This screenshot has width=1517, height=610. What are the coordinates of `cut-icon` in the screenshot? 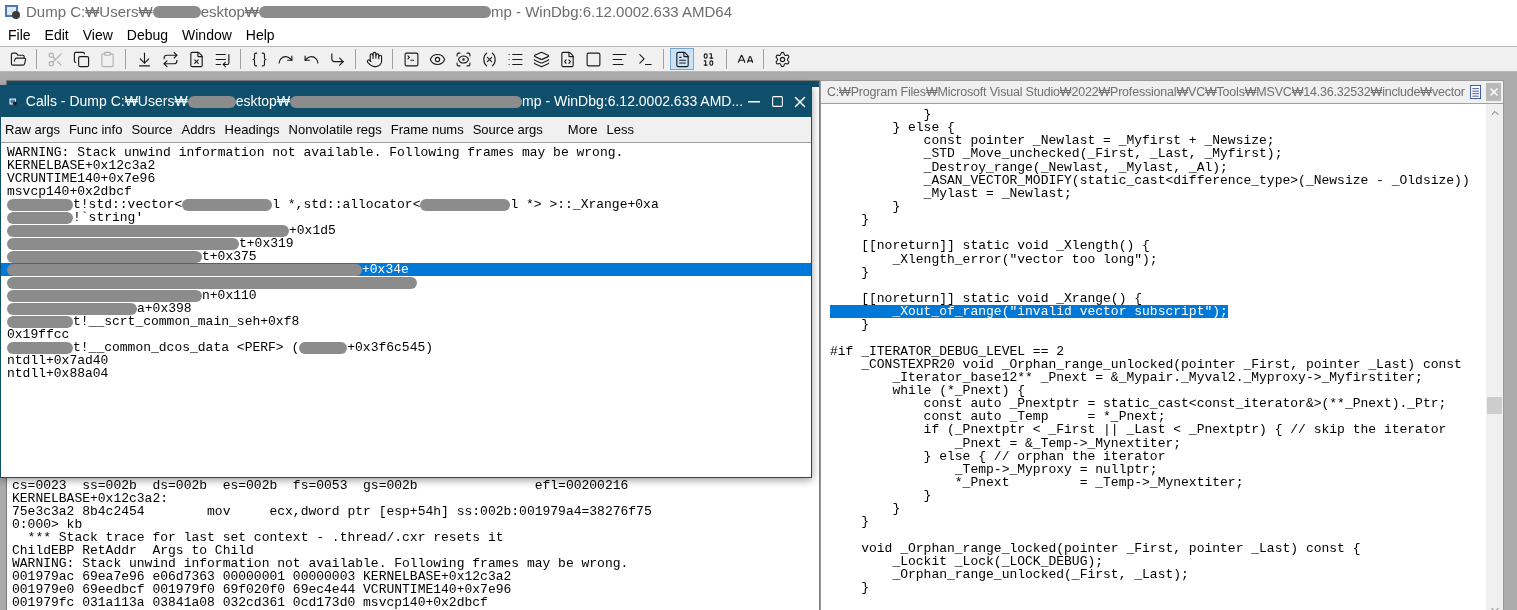 It's located at (55, 59).